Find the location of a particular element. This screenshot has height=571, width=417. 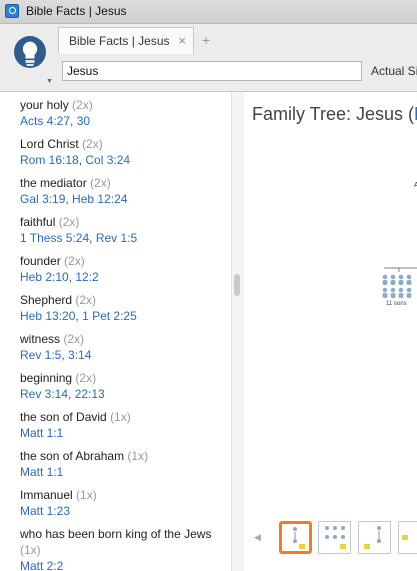

verse-link: 3:14 is located at coordinates (79, 355).